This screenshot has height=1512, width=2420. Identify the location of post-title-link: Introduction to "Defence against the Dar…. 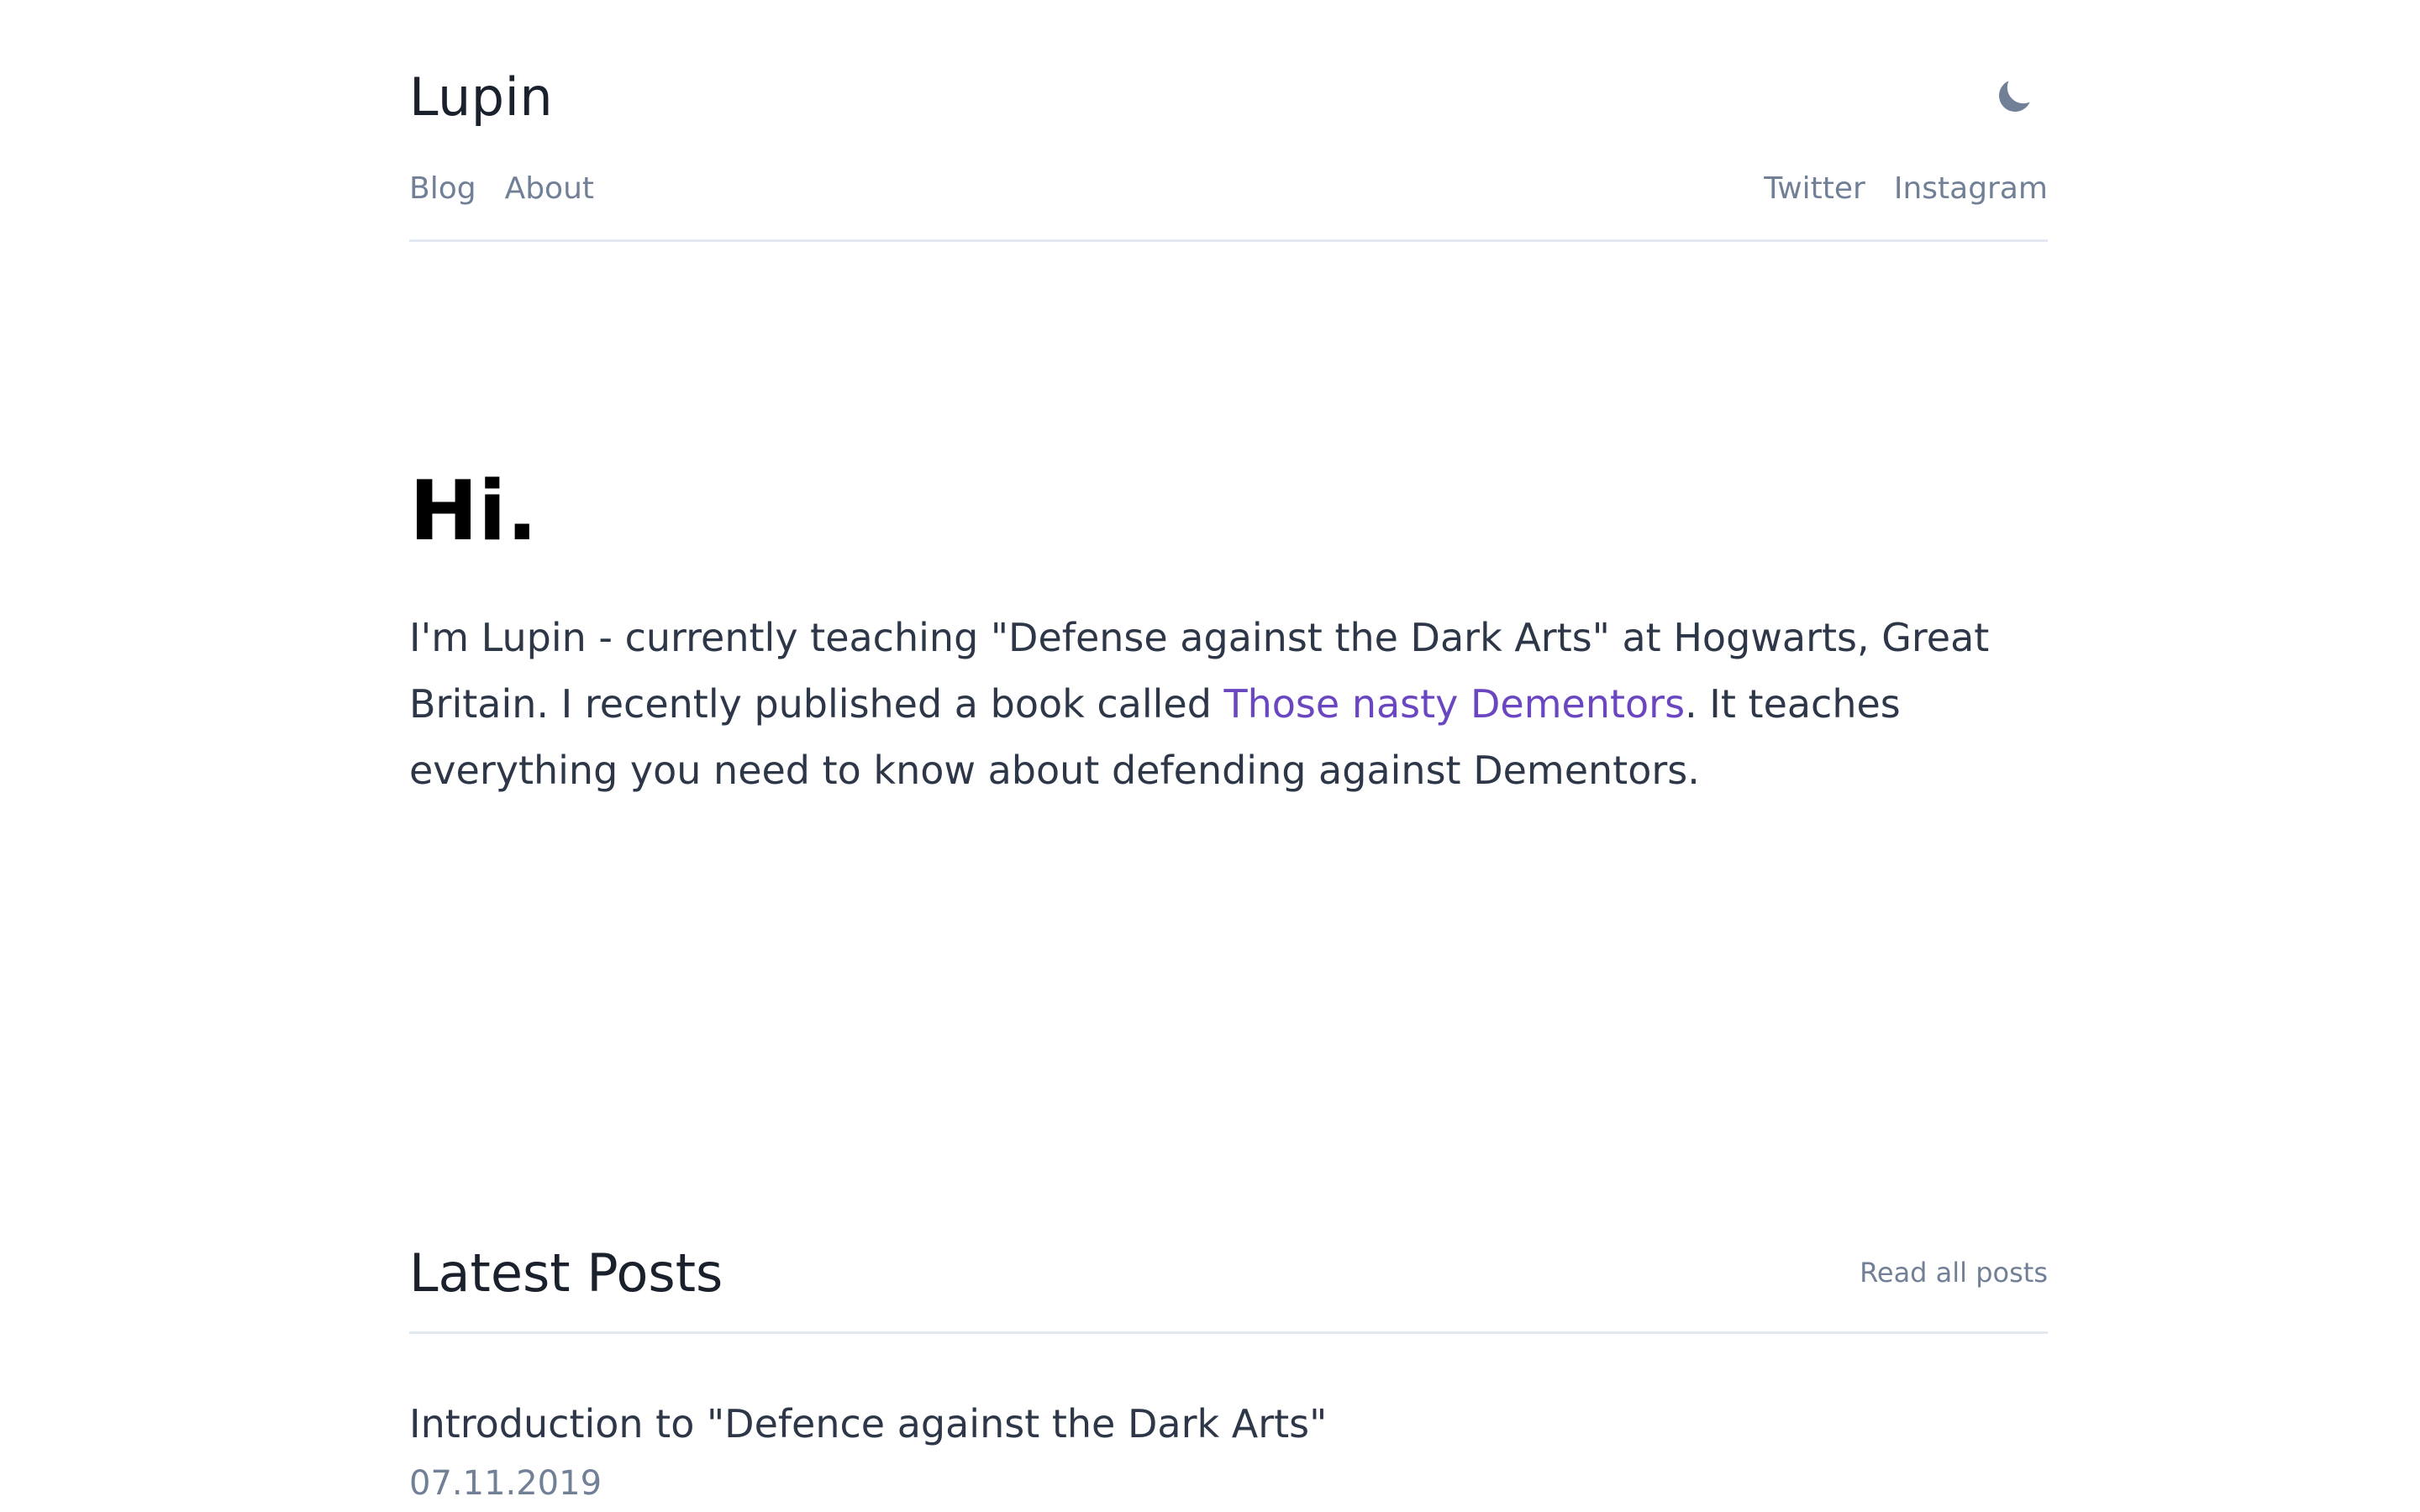
(1228, 1423).